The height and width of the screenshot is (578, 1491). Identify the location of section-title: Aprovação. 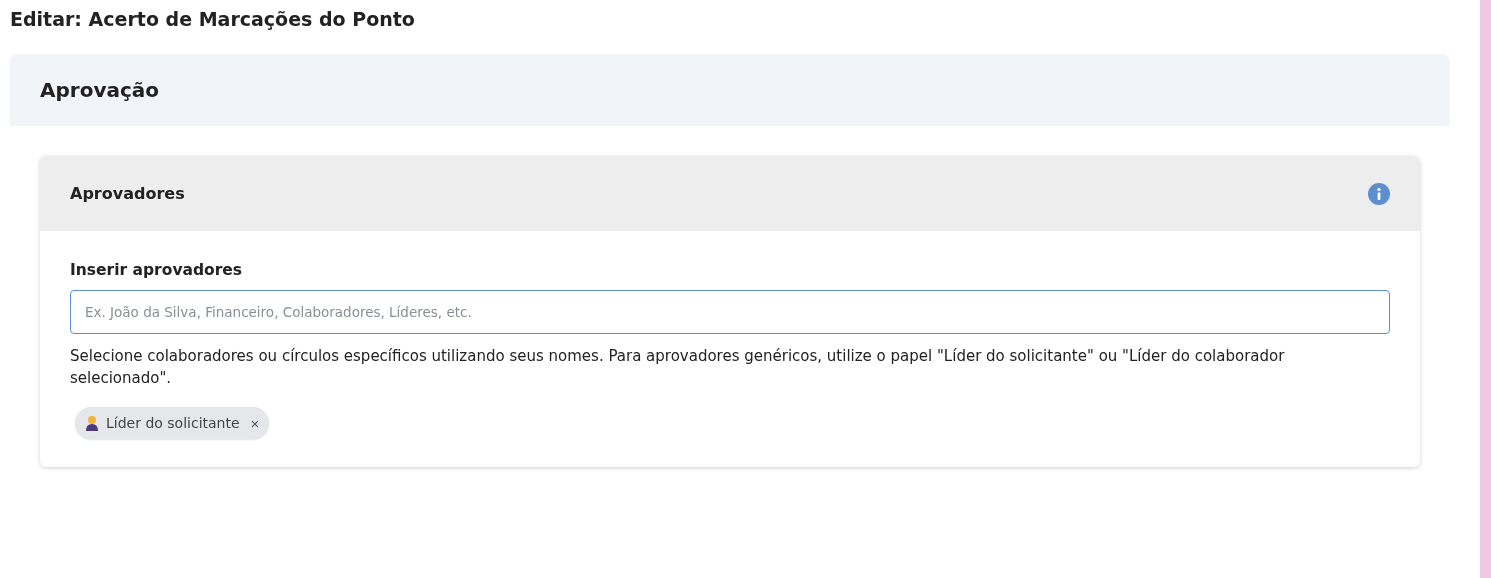
(100, 90).